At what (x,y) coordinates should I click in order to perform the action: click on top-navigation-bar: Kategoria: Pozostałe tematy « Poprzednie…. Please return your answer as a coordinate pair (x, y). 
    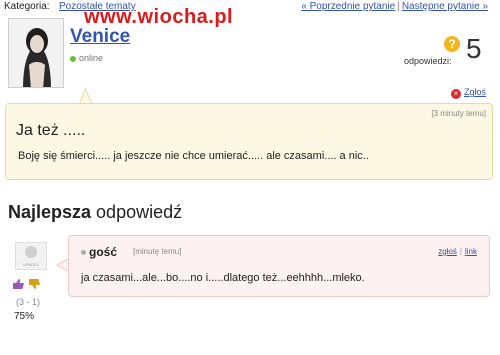
    Looking at the image, I should click on (250, 7).